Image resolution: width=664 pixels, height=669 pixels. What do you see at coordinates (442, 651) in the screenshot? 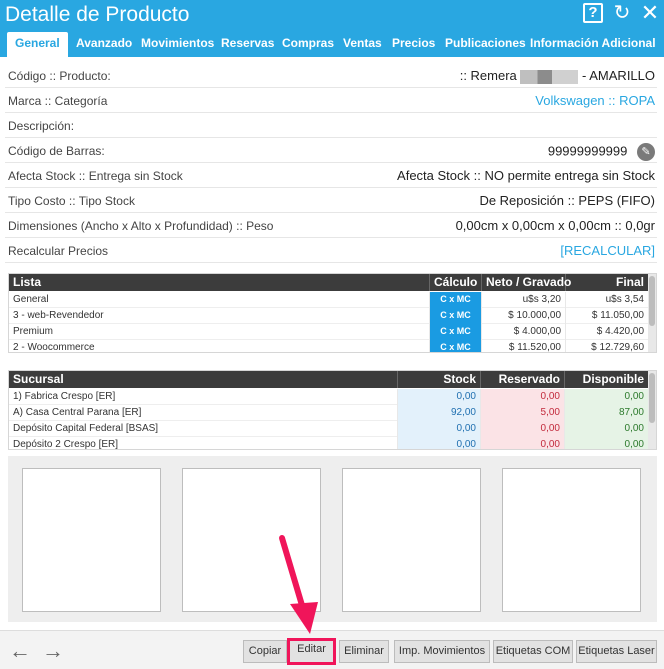
I see `print-movements-button: Imp. Movimientos` at bounding box center [442, 651].